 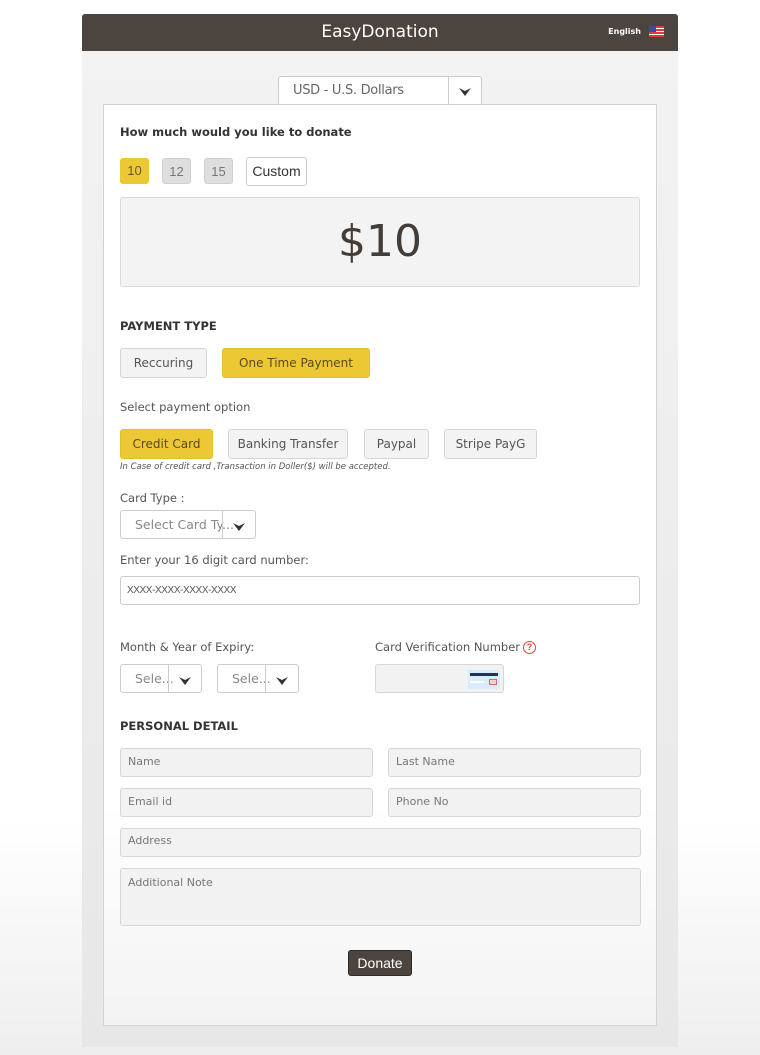 I want to click on banking-transfer-button: Banking Transfer, so click(x=288, y=444).